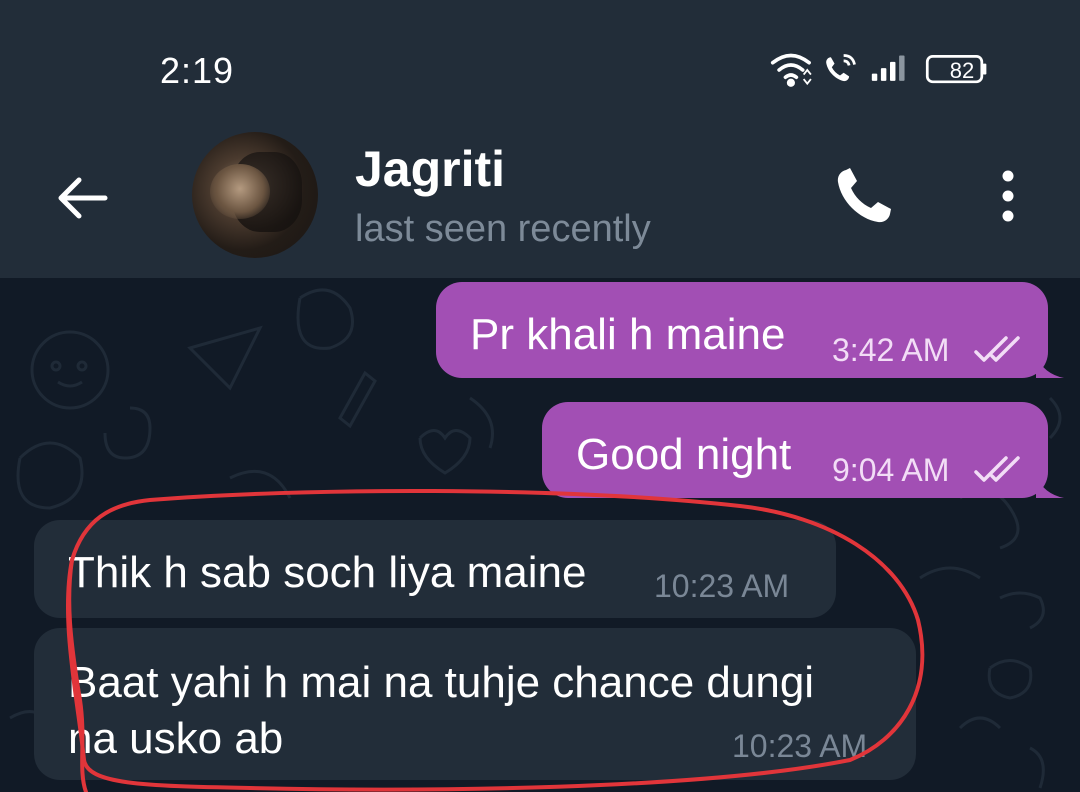 The height and width of the screenshot is (792, 1080). Describe the element at coordinates (891, 470) in the screenshot. I see `message-time: 9:04 AM` at that location.